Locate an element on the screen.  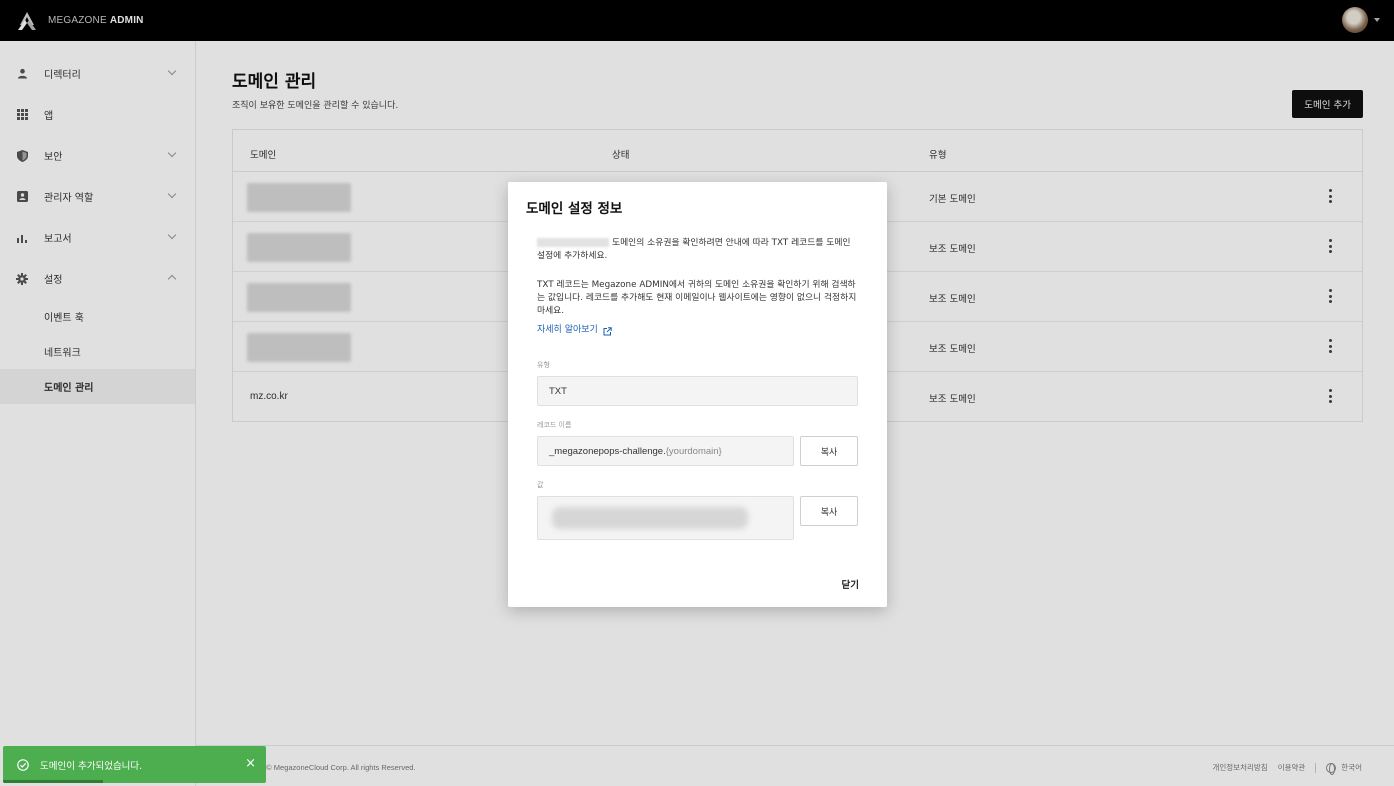
record-name-field: _megazonepops-challenge.{yourdomain} is located at coordinates (665, 451).